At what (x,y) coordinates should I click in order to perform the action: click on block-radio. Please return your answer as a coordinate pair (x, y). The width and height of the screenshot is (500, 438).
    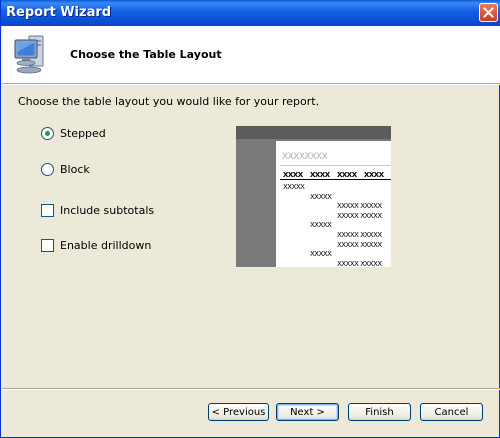
    Looking at the image, I should click on (47, 169).